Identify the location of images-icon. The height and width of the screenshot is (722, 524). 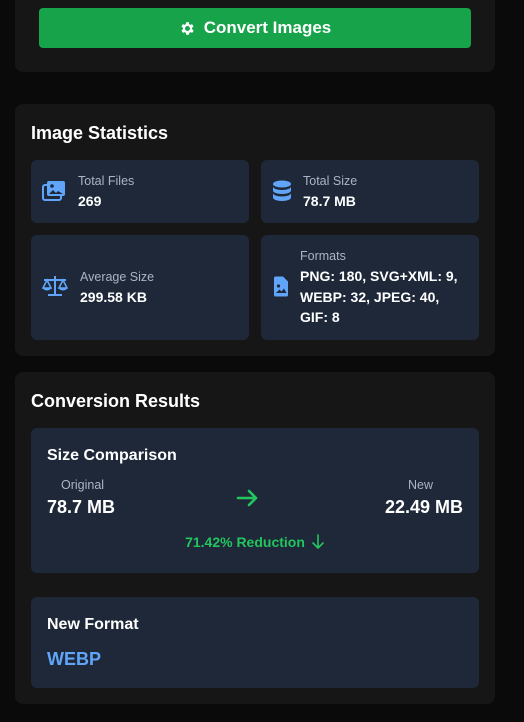
(53, 191).